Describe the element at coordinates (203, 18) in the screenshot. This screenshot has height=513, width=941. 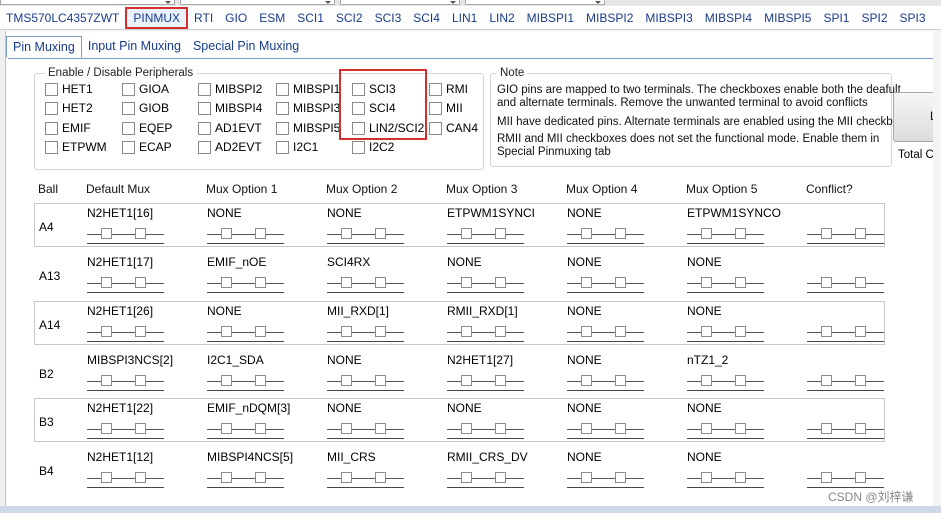
I see `tab-rti: RTI` at that location.